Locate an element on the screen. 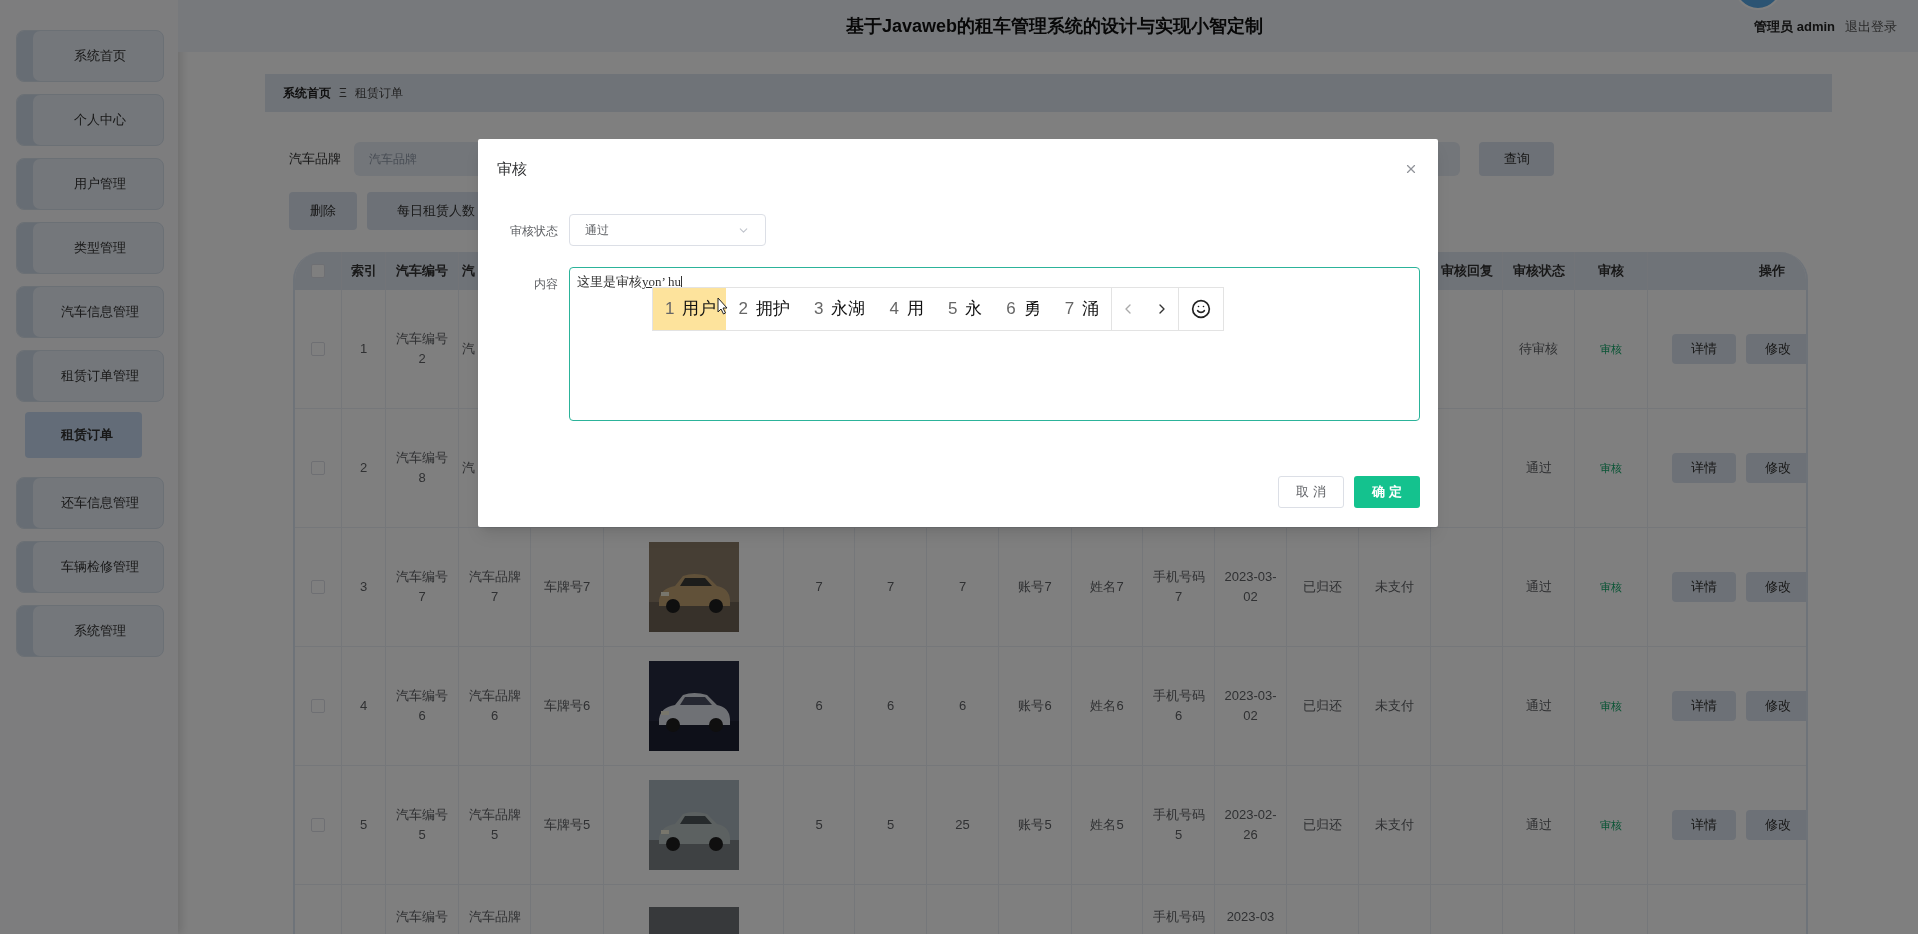 The height and width of the screenshot is (934, 1918). table-cell-text: 账号7 is located at coordinates (1035, 587).